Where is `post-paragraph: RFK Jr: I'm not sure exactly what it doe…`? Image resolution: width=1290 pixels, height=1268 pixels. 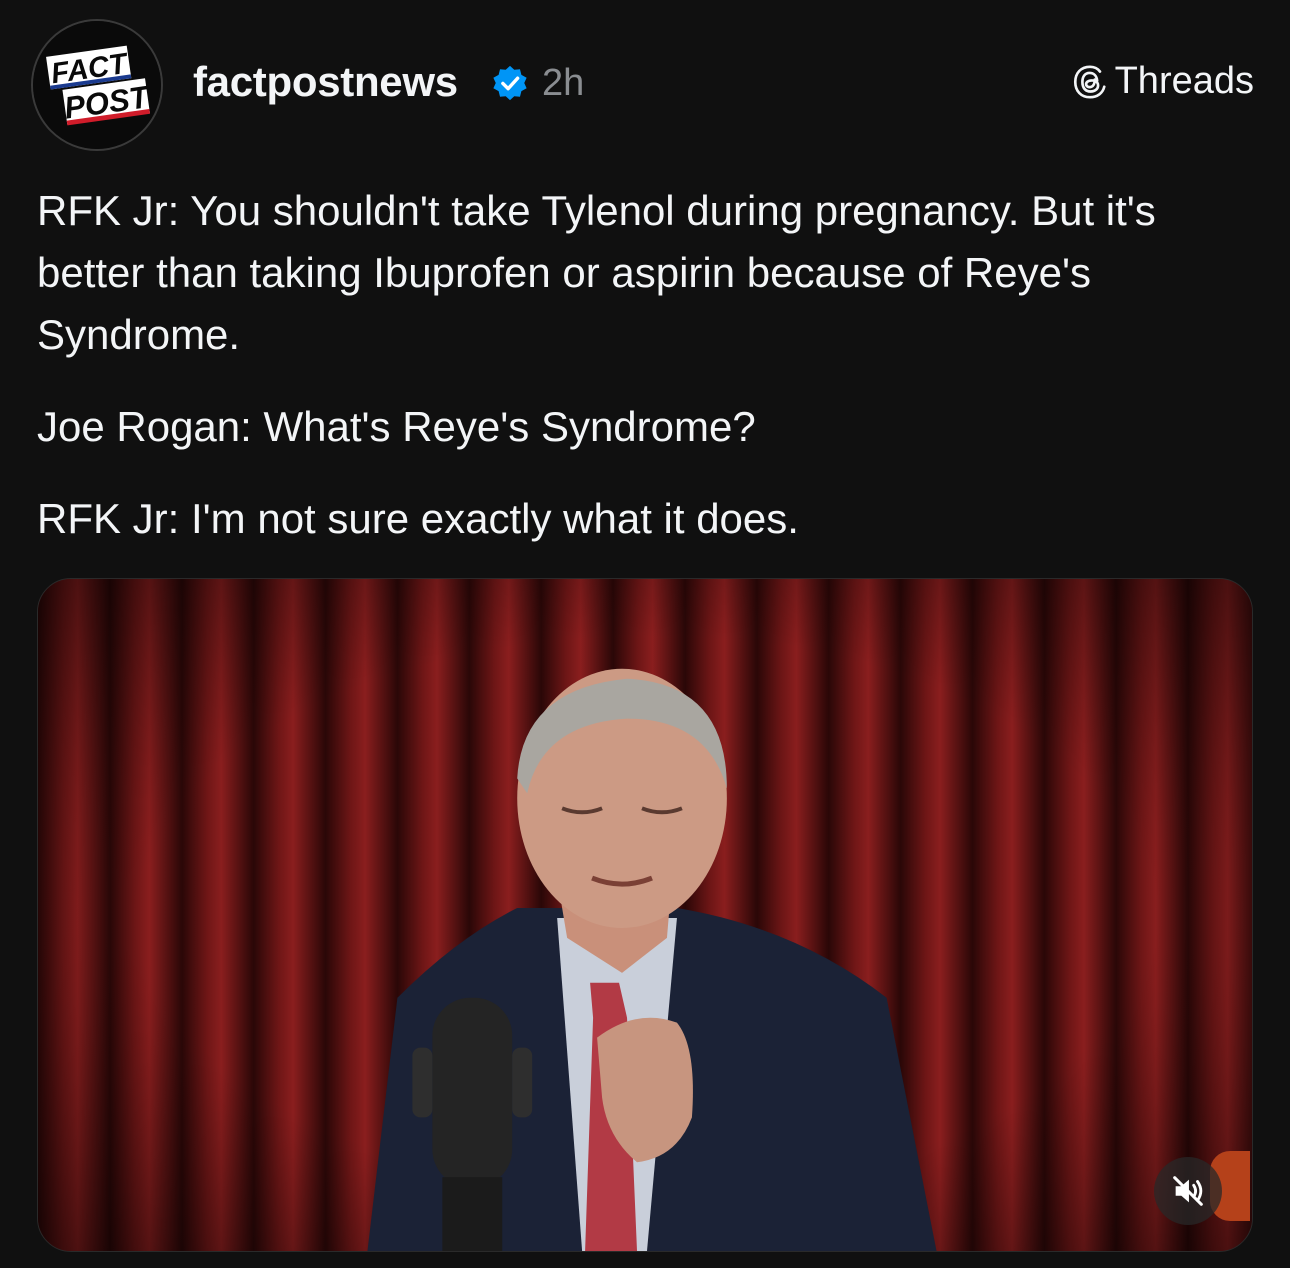
post-paragraph: RFK Jr: I'm not sure exactly what it doe… is located at coordinates (418, 518).